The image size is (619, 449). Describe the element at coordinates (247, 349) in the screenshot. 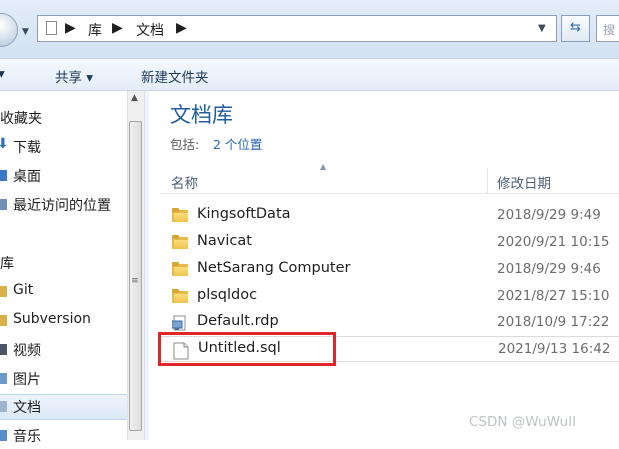

I see `highlight-annotation-box` at that location.